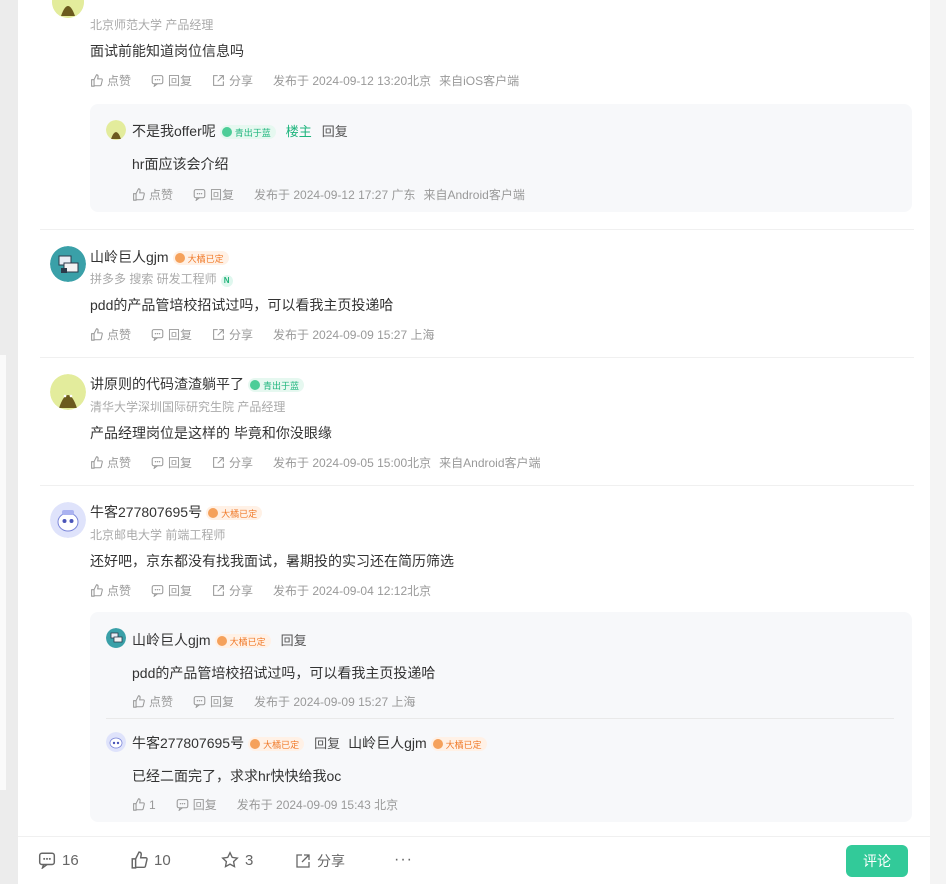 Image resolution: width=946 pixels, height=884 pixels. I want to click on comments-count-button: 16, so click(58, 860).